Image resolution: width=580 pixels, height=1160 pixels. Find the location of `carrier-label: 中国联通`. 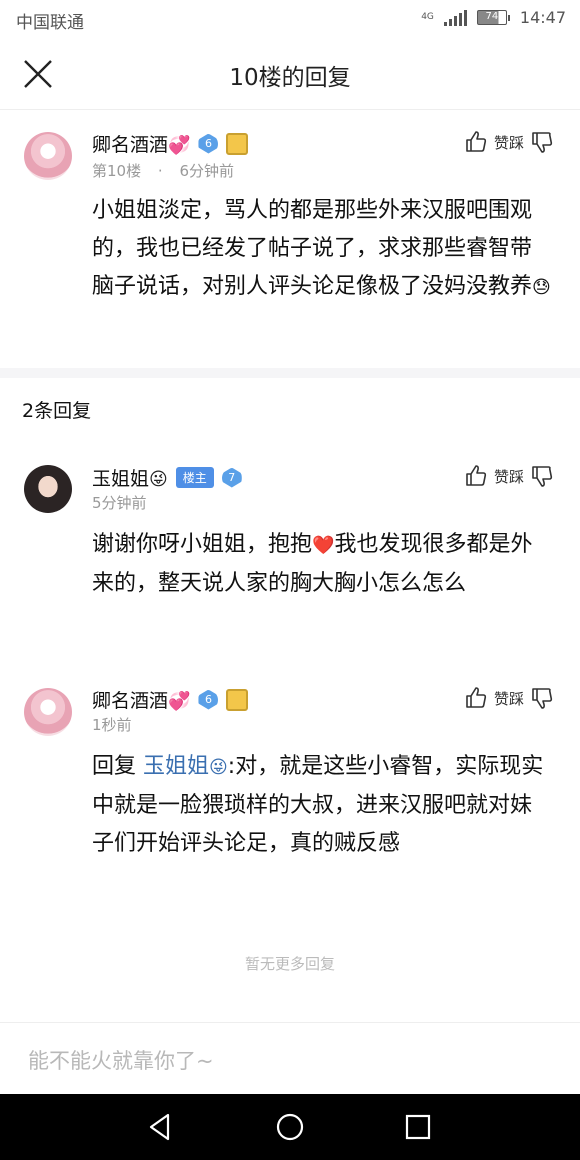

carrier-label: 中国联通 is located at coordinates (50, 23).